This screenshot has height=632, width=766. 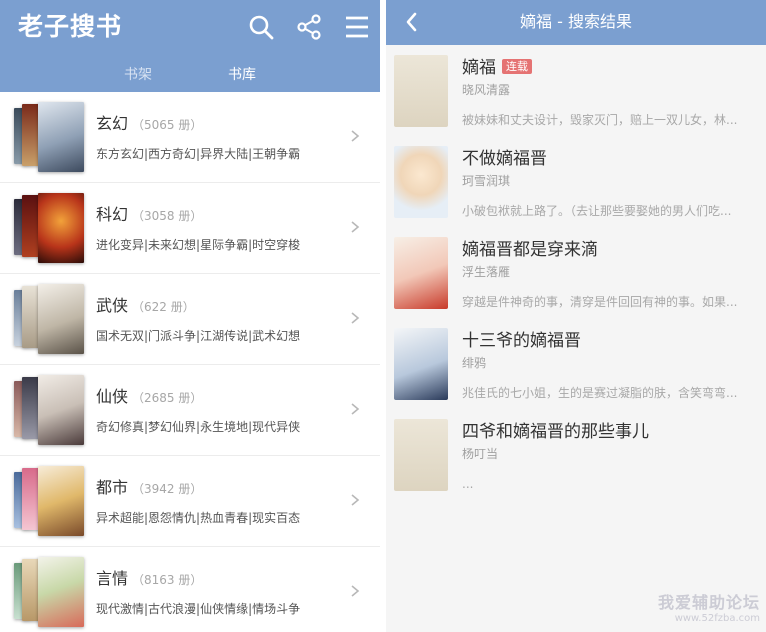 What do you see at coordinates (167, 489) in the screenshot?
I see `category-count: （3942 册）` at bounding box center [167, 489].